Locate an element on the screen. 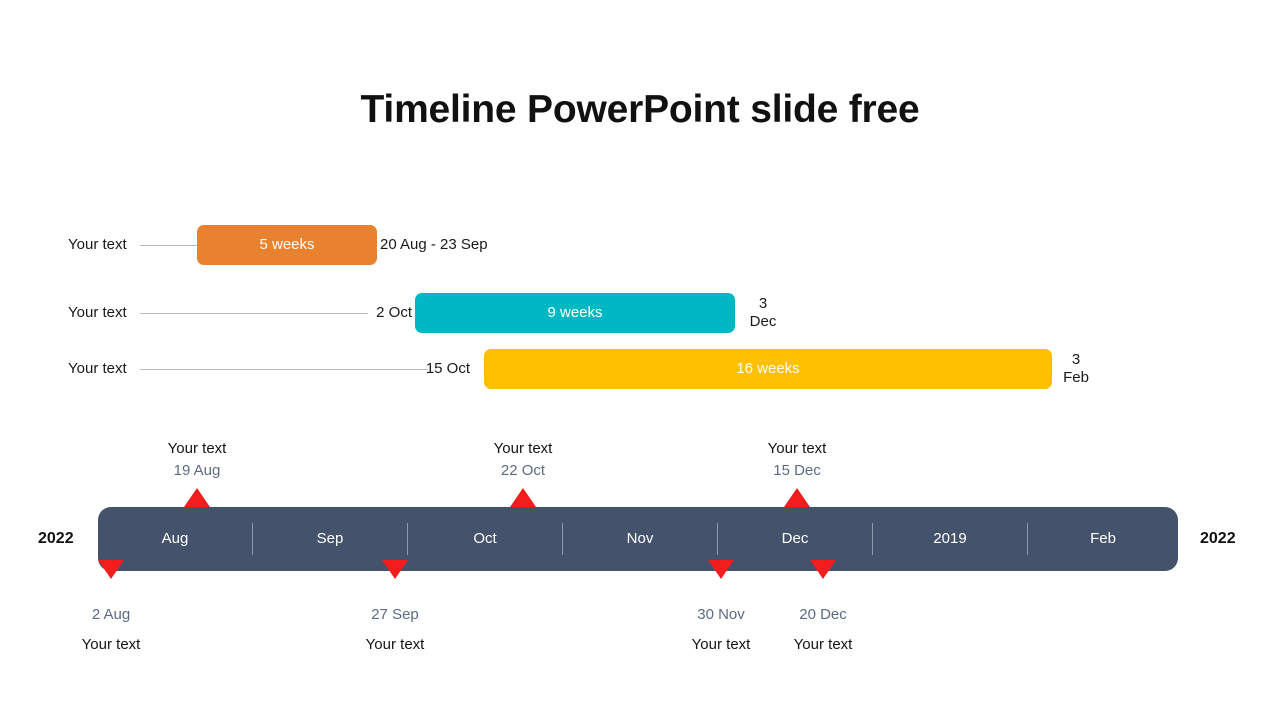 The image size is (1280, 720). axis-segment-7: Feb is located at coordinates (1103, 539).